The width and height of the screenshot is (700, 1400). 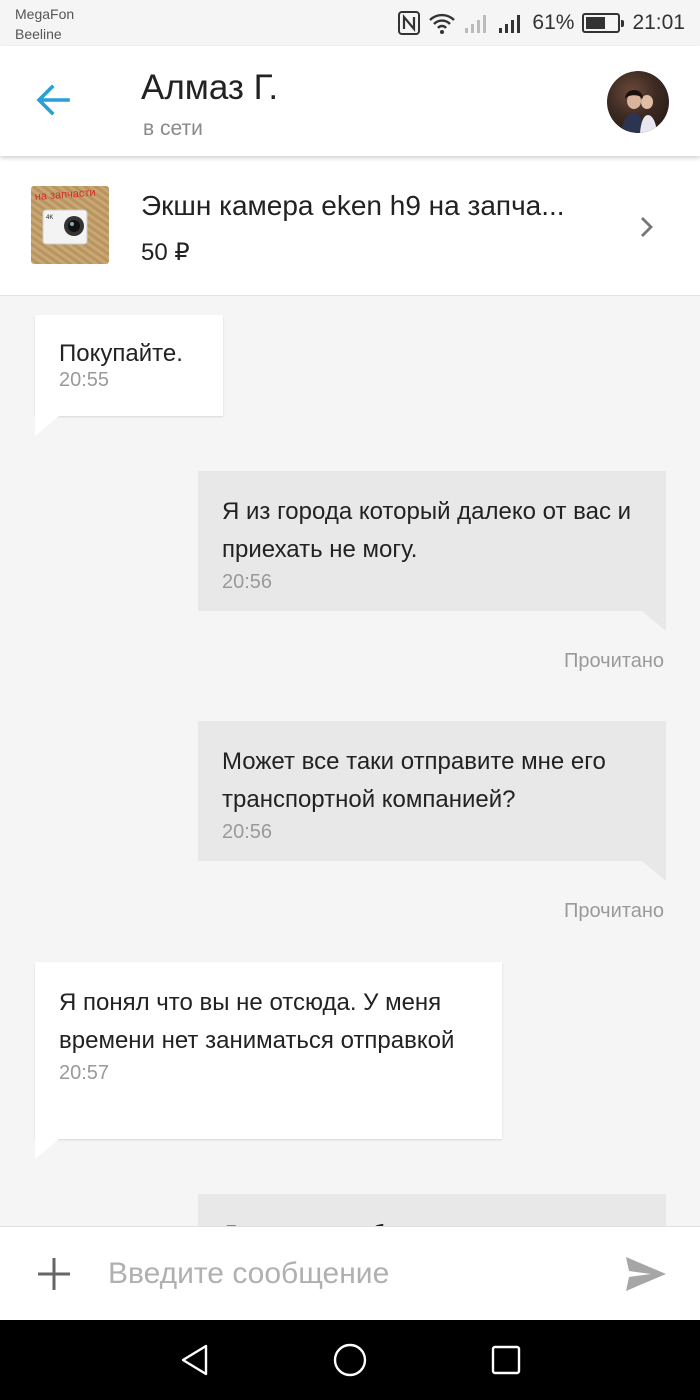 What do you see at coordinates (432, 1210) in the screenshot?
I see `message-bubble-outgoing: Ладно, попробую с кем то` at bounding box center [432, 1210].